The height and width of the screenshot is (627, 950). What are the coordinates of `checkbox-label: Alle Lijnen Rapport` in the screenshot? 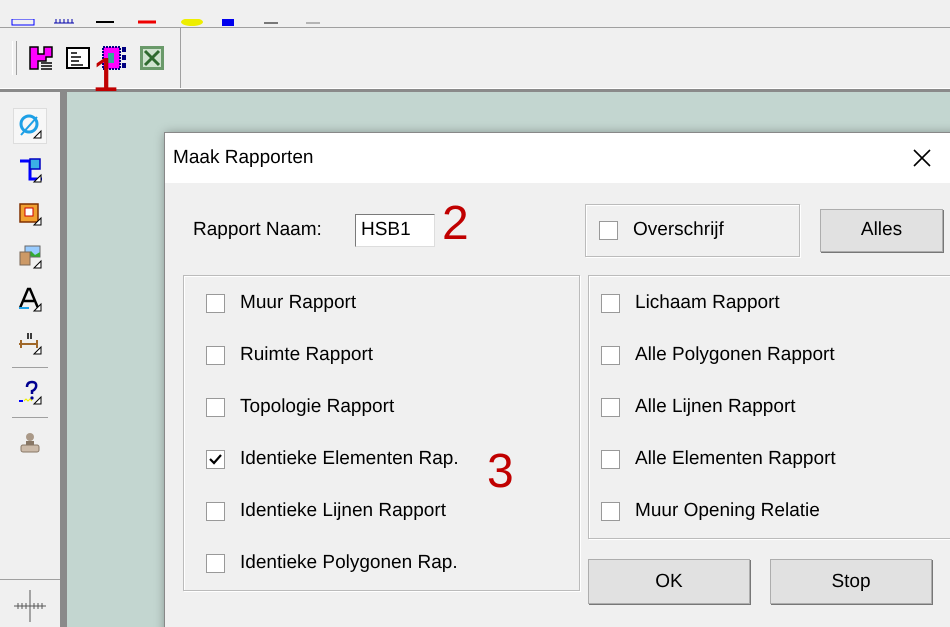 It's located at (715, 407).